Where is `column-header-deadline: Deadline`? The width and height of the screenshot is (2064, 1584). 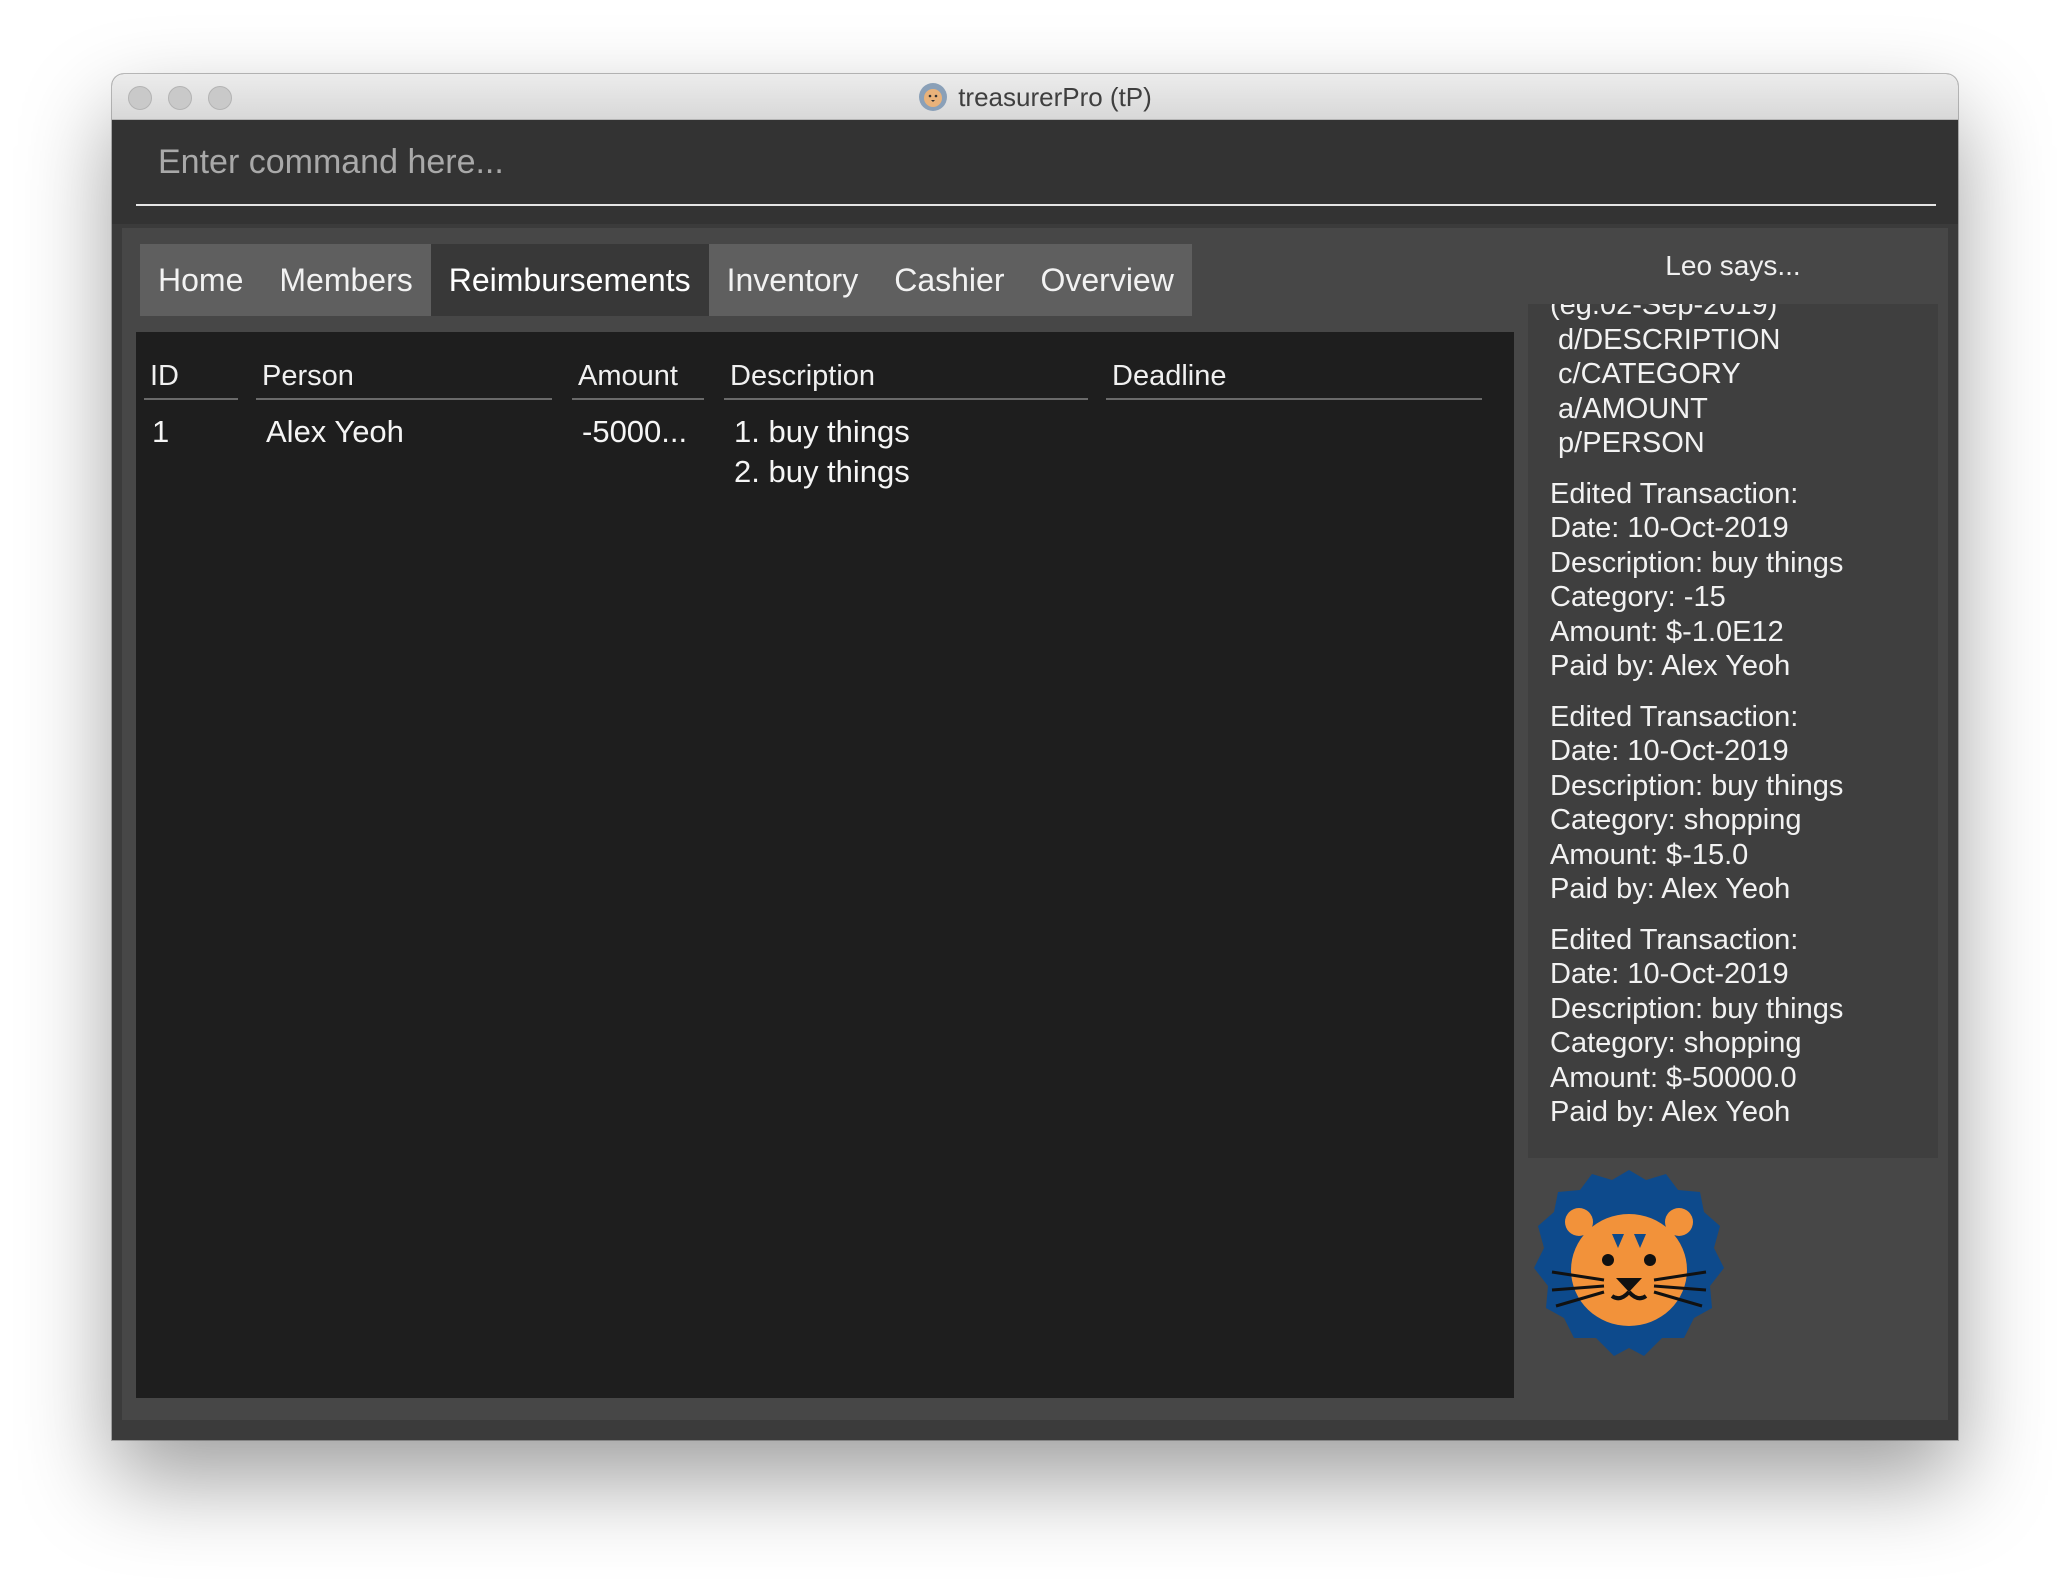
column-header-deadline: Deadline is located at coordinates (1294, 376).